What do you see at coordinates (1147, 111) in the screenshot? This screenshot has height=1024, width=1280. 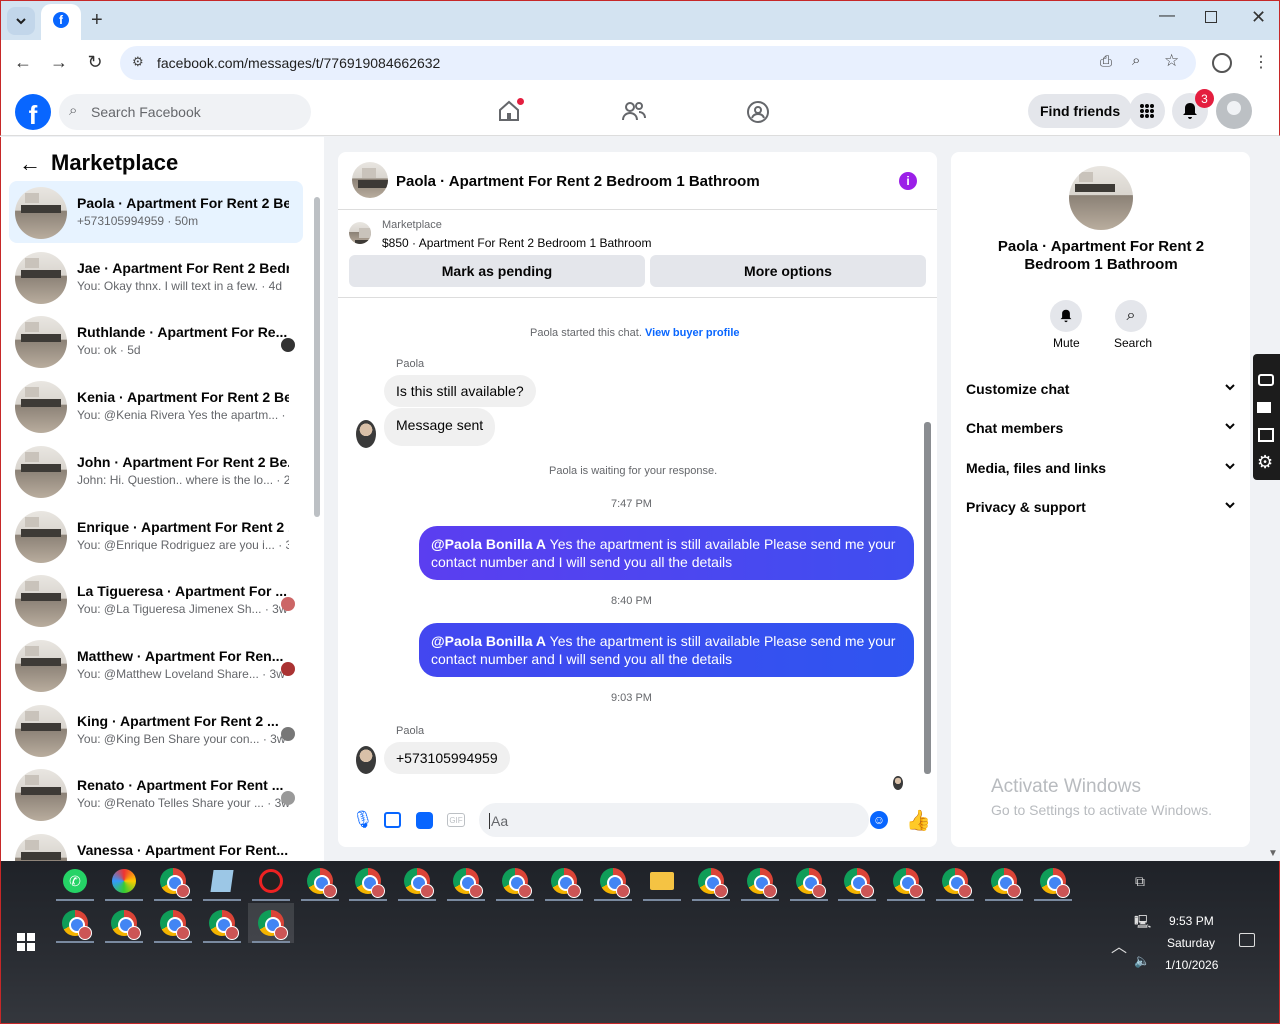 I see `menu-grid-icon` at bounding box center [1147, 111].